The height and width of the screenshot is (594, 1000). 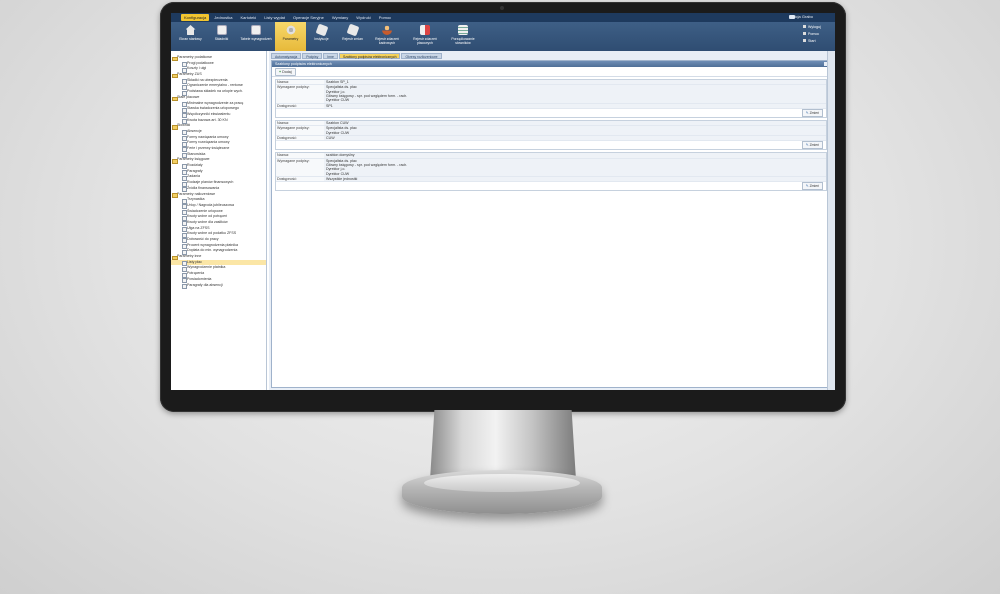 I want to click on ribbon-button-porzadkowanie-slownikow: Porządkowanie słowników, so click(x=463, y=36).